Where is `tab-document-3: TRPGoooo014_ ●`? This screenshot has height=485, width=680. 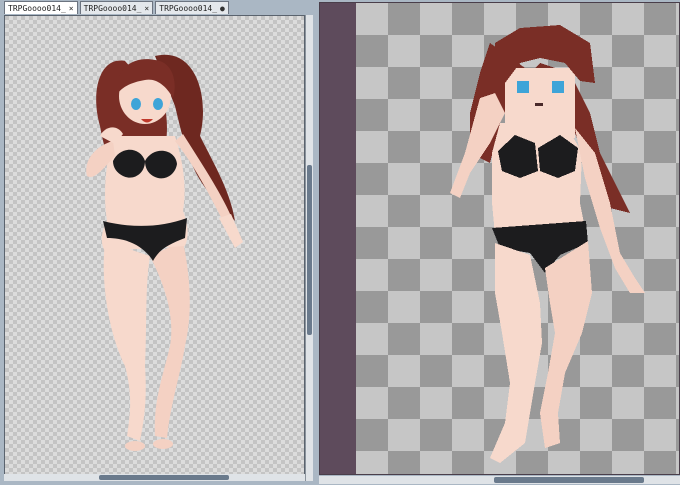
tab-document-3: TRPGoooo014_ ● is located at coordinates (192, 7).